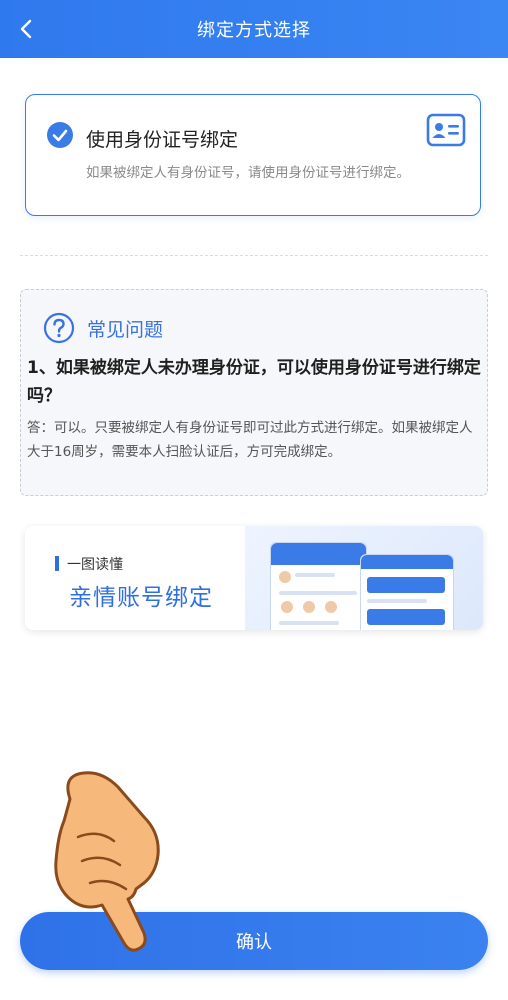 Image resolution: width=508 pixels, height=1000 pixels. I want to click on guide-banner: 一图读懂 亲情账号绑定, so click(254, 578).